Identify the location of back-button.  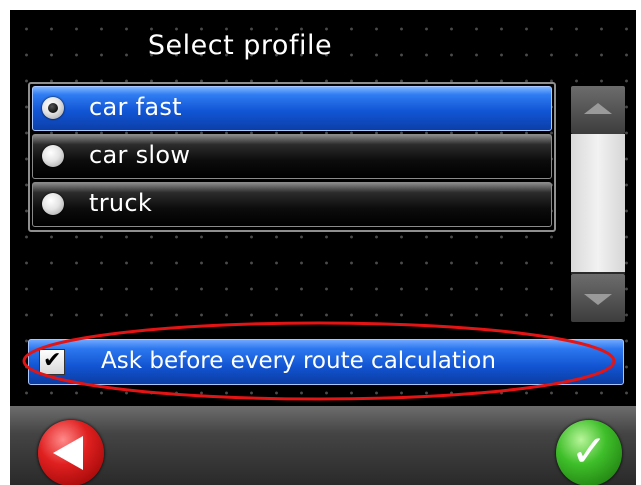
(71, 452).